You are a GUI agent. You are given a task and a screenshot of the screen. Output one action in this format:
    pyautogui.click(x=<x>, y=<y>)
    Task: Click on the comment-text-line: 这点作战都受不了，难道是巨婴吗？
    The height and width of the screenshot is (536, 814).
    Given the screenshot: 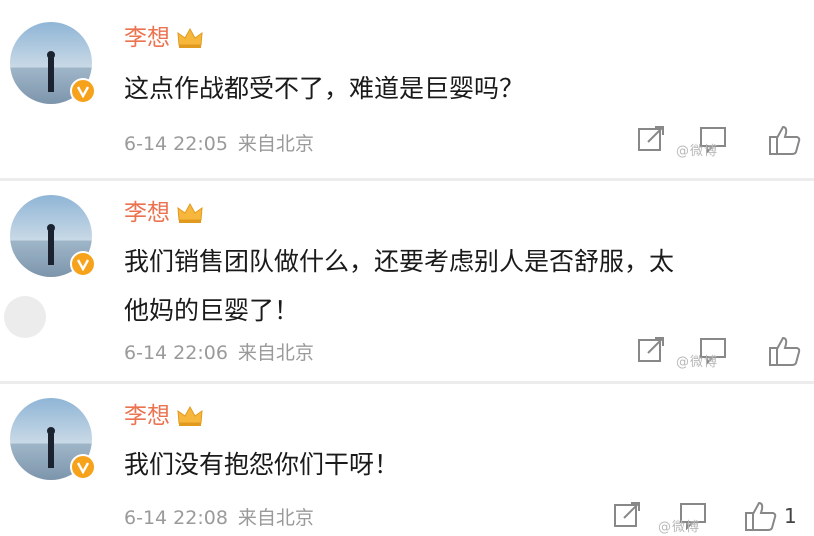 What is the action you would take?
    pyautogui.click(x=324, y=88)
    